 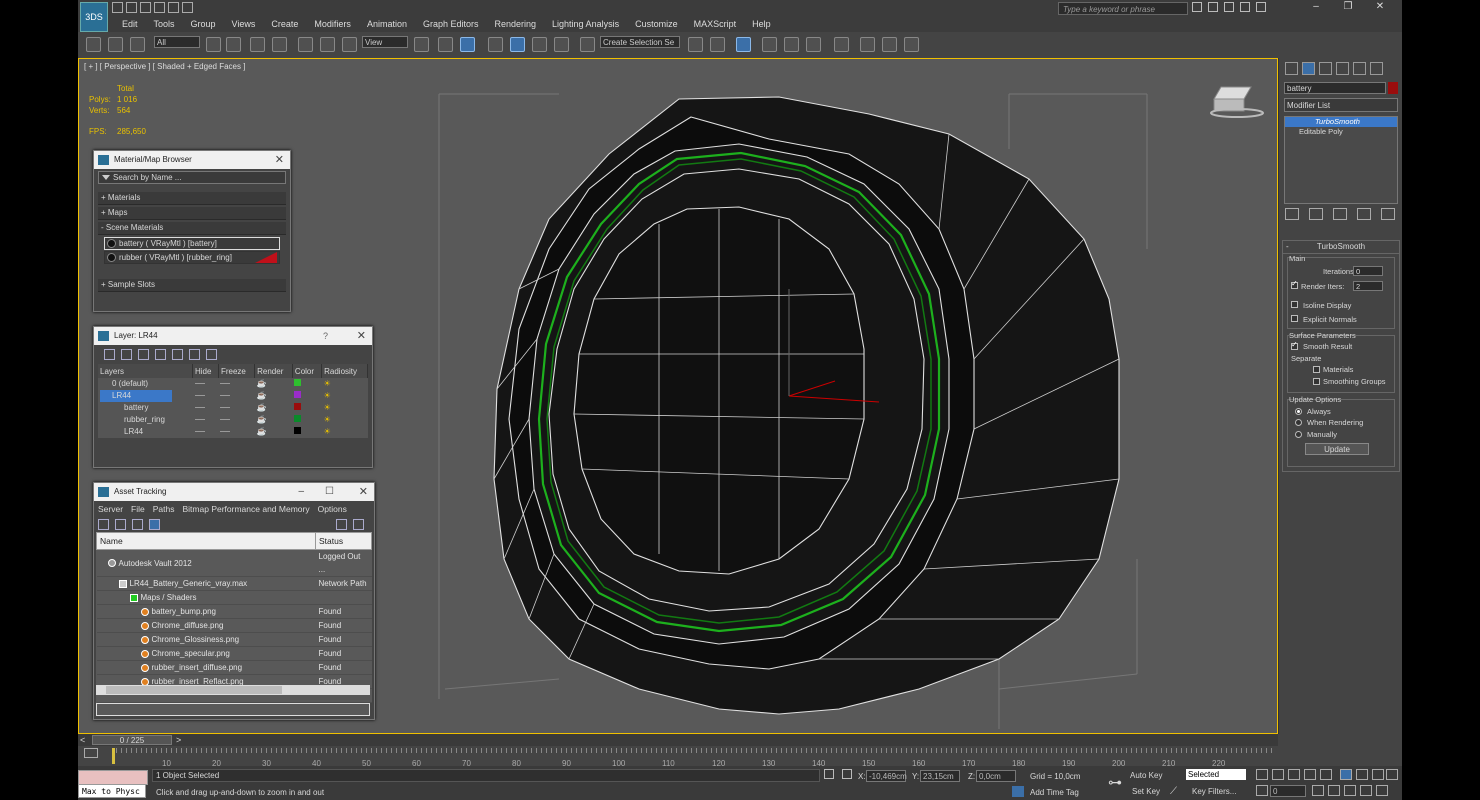 What do you see at coordinates (164, 24) in the screenshot?
I see `menu-item-tools: Tools` at bounding box center [164, 24].